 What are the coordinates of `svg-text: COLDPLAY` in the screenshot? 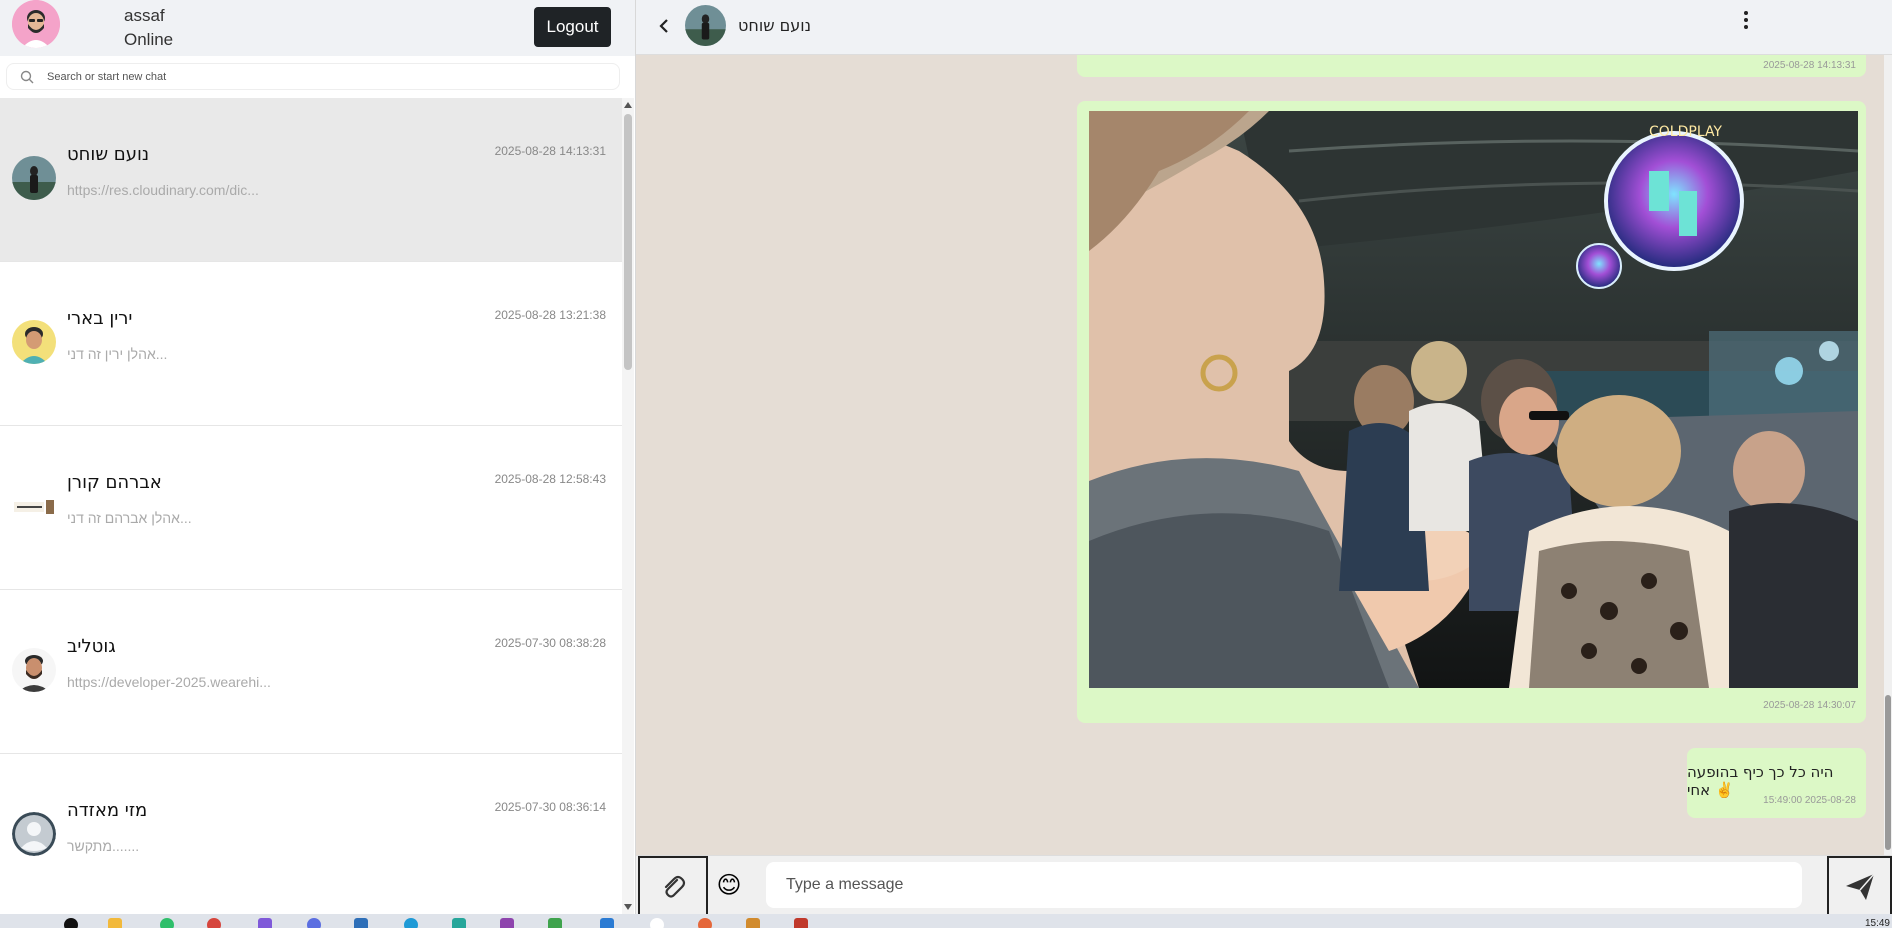 It's located at (1685, 132).